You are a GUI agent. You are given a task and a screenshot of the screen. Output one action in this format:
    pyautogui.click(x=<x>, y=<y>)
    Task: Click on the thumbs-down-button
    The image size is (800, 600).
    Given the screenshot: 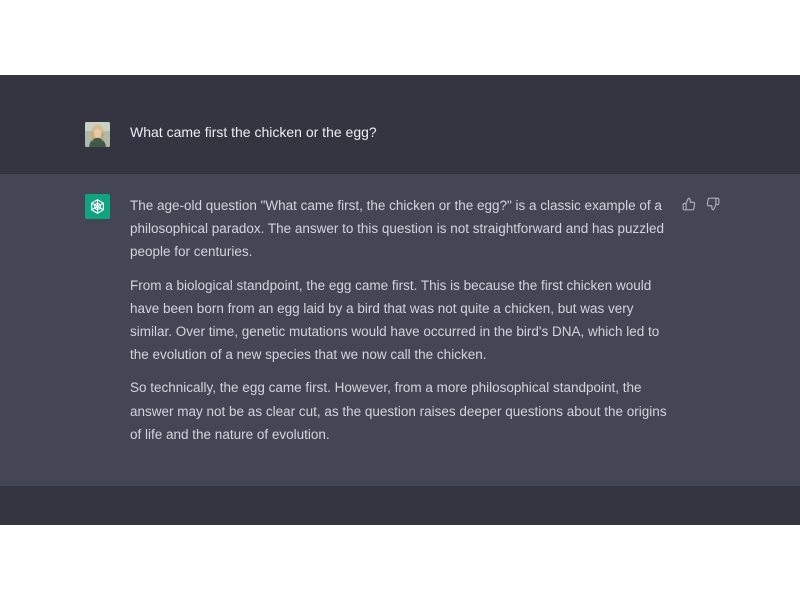 What is the action you would take?
    pyautogui.click(x=713, y=204)
    